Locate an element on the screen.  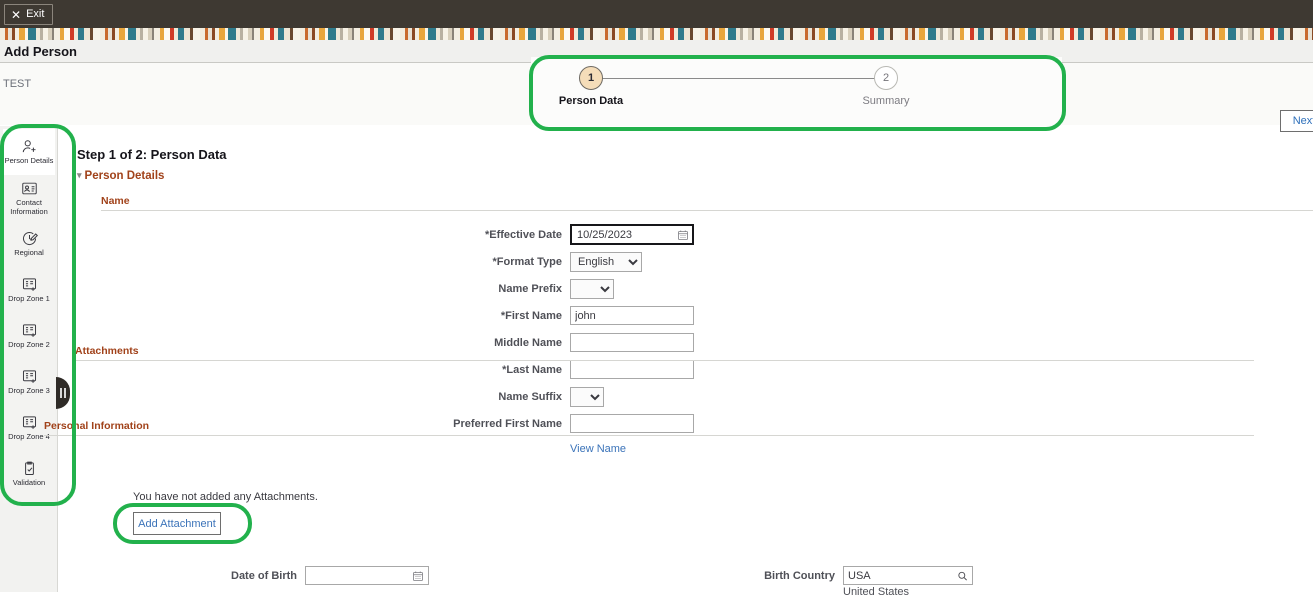
page-title: Add Person is located at coordinates (40, 51).